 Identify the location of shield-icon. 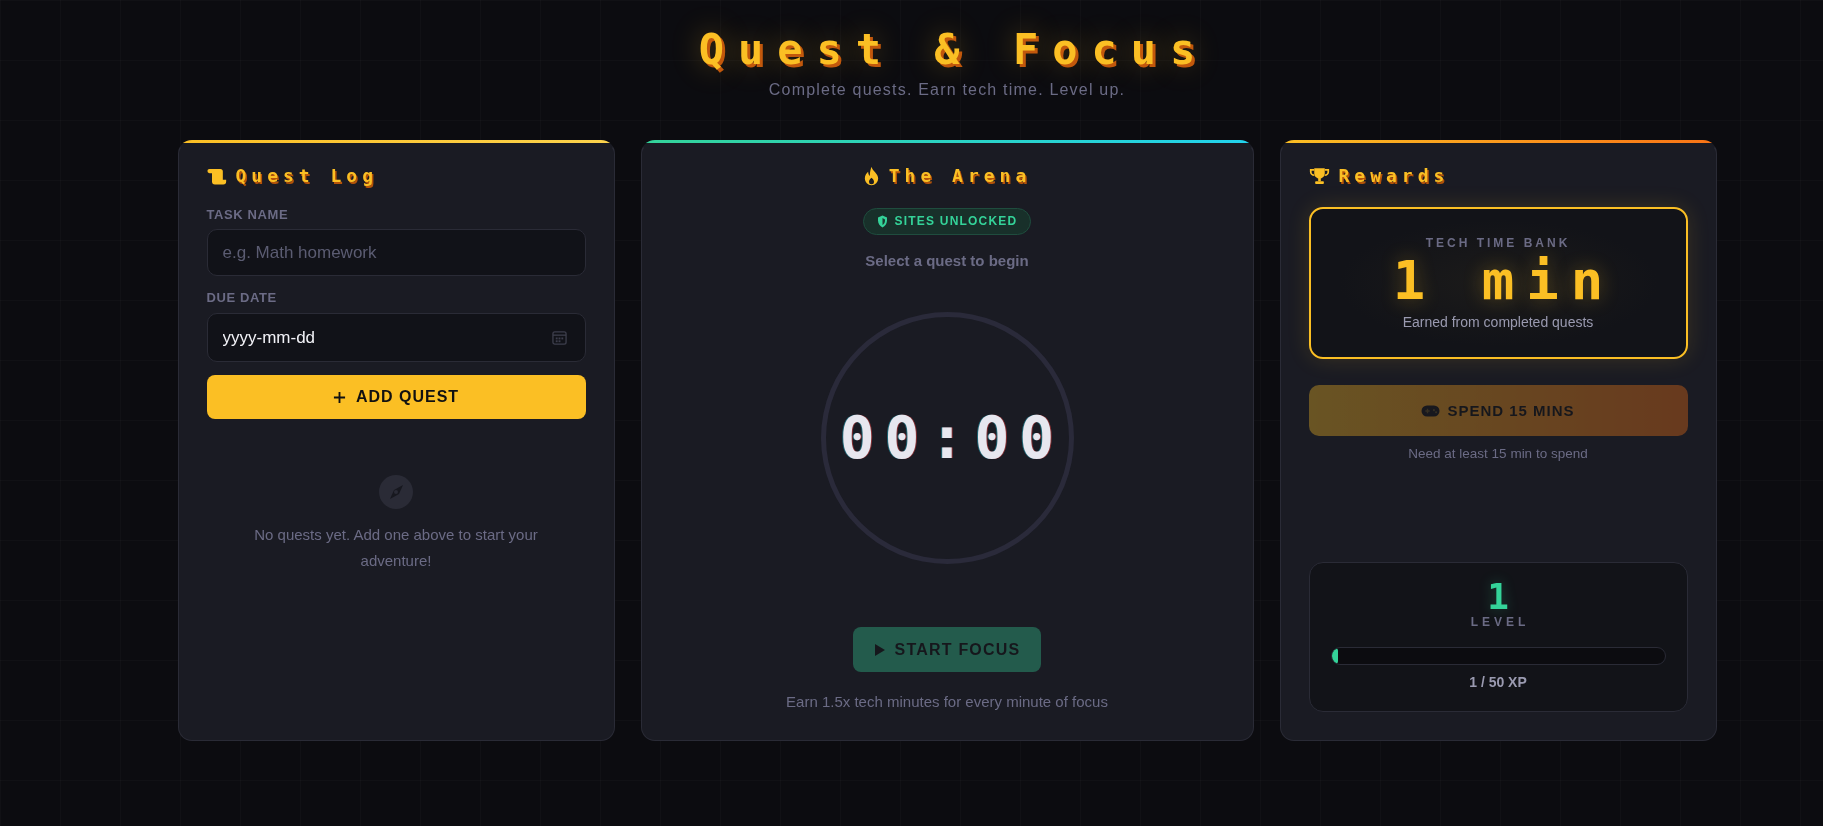
(882, 221).